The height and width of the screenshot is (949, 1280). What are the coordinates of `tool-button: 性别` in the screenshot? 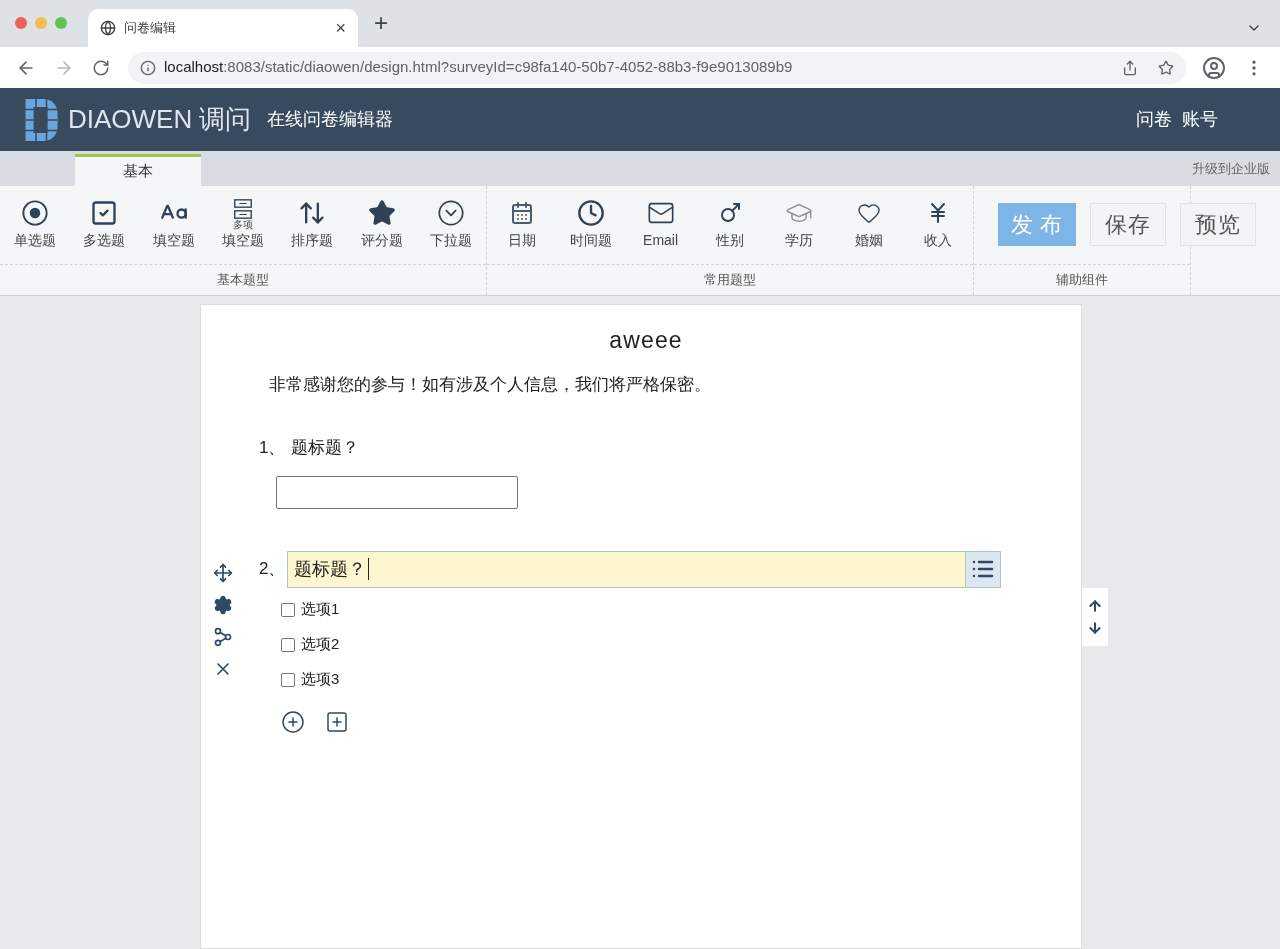 It's located at (730, 224).